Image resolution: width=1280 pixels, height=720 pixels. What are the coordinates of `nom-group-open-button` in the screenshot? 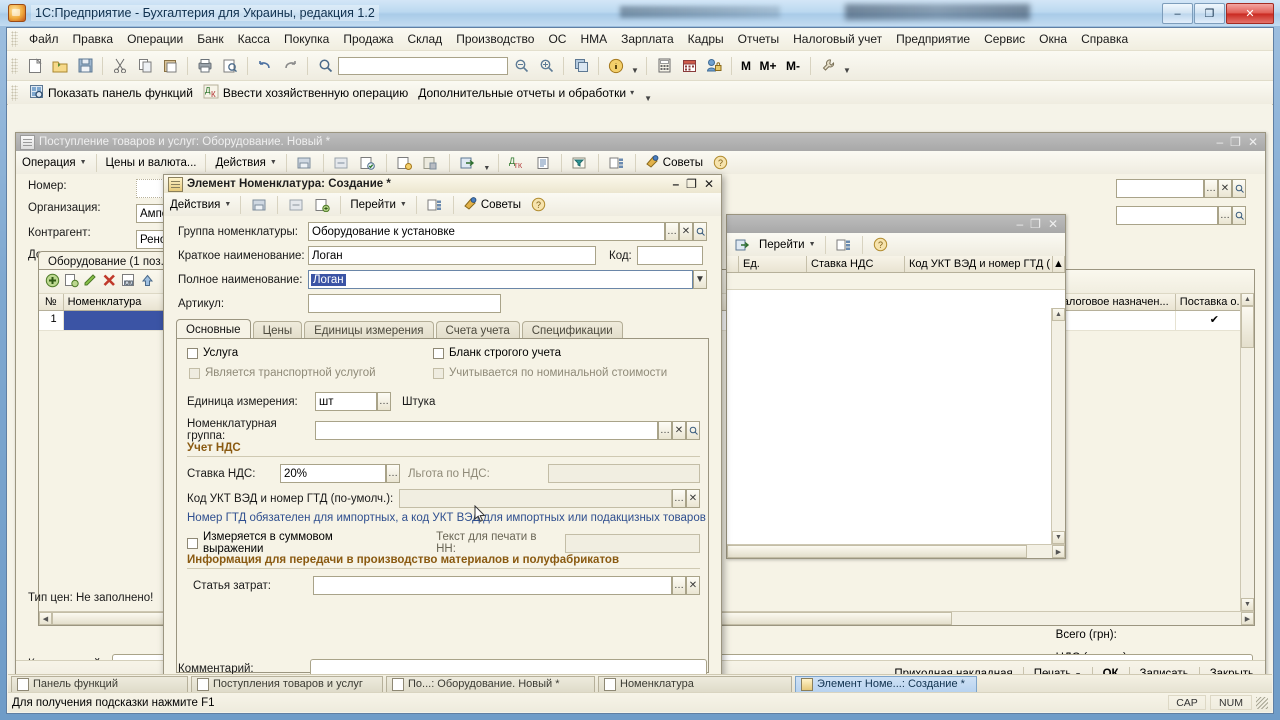 It's located at (693, 430).